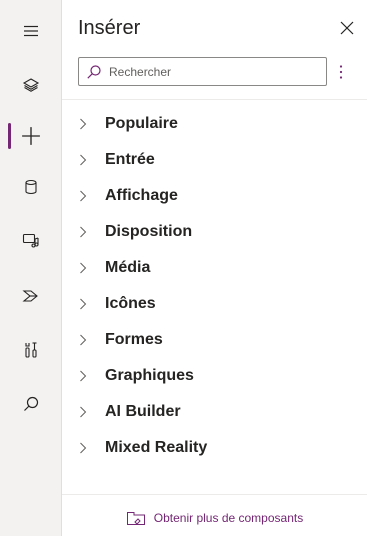 This screenshot has width=367, height=536. I want to click on data-button, so click(31, 187).